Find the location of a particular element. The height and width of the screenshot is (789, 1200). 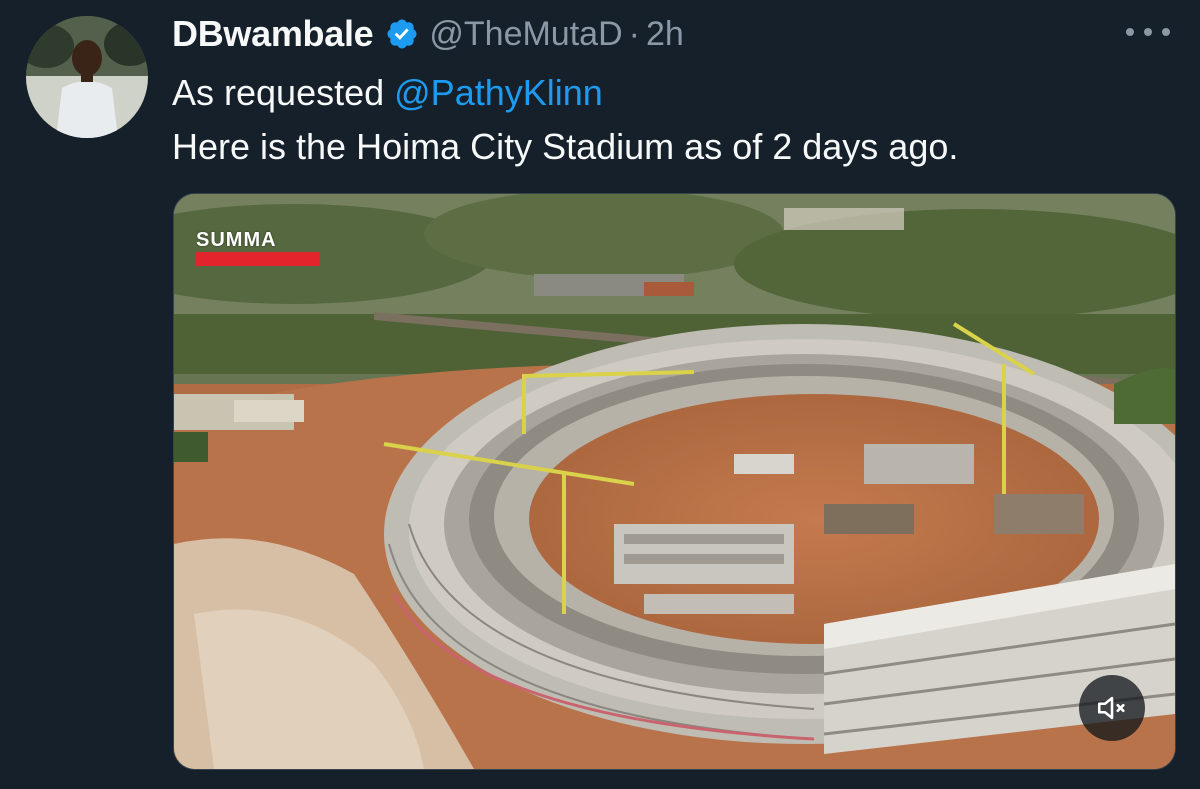

tweet-text-prefix: As requested is located at coordinates (283, 92).